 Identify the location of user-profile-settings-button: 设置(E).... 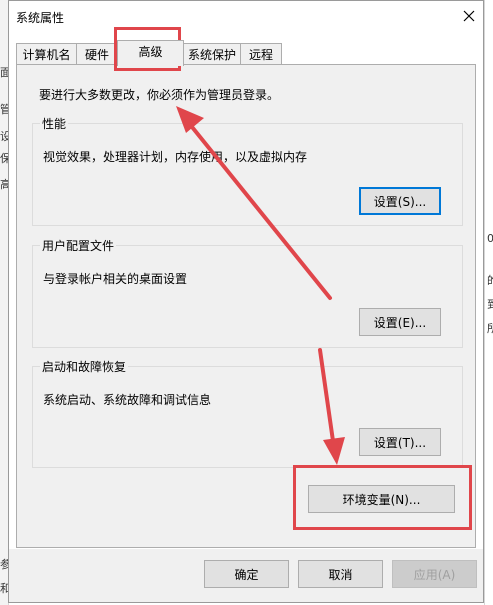
(400, 322).